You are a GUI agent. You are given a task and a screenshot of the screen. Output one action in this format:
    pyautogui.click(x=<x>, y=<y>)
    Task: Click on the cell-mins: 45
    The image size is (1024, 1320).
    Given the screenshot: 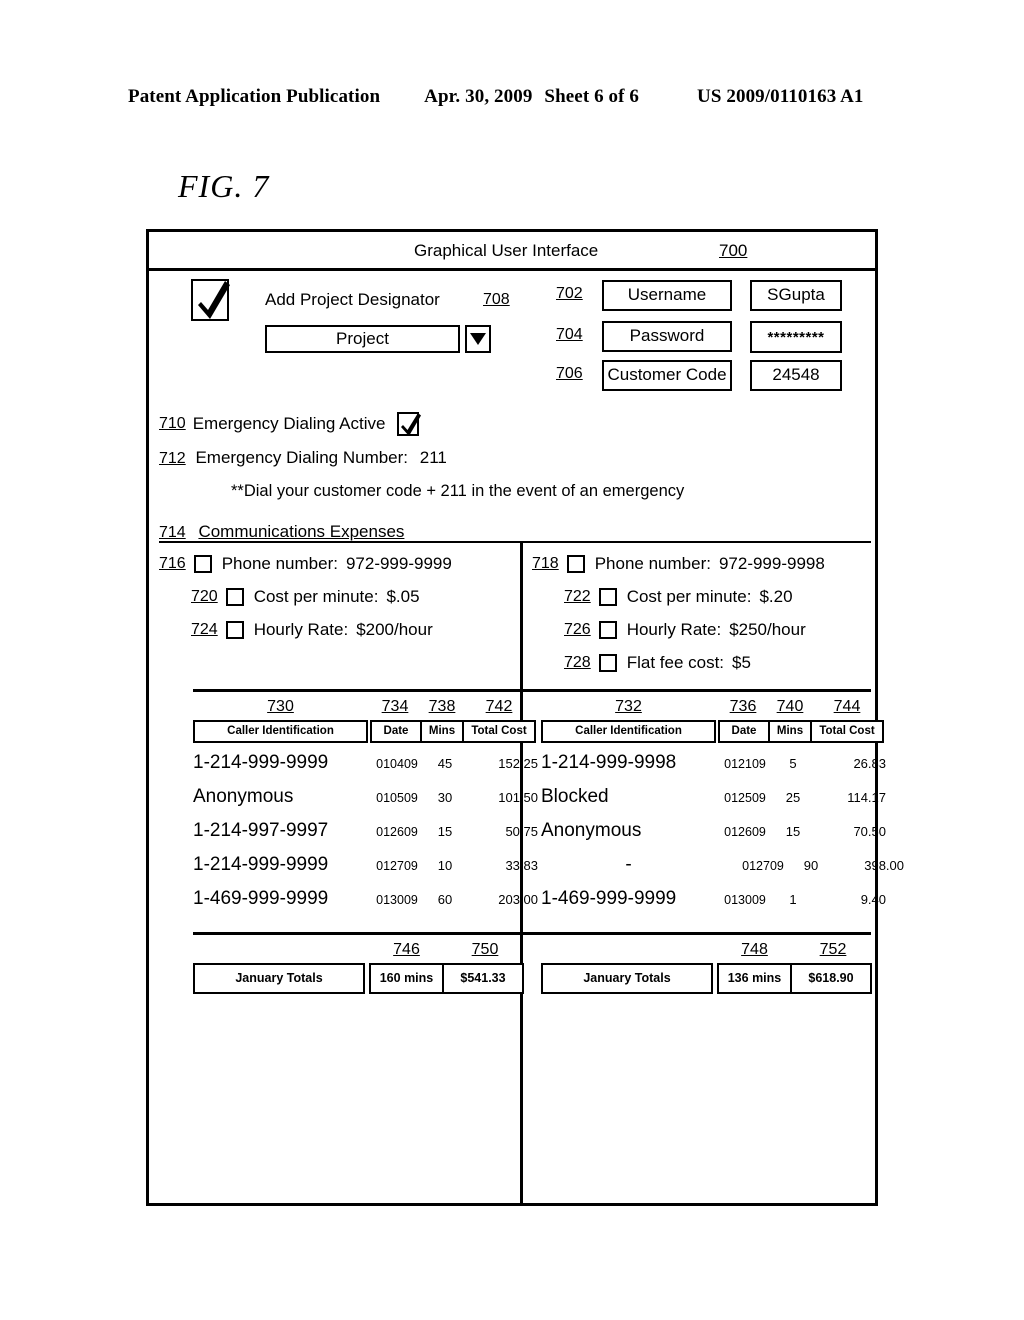 What is the action you would take?
    pyautogui.click(x=445, y=763)
    